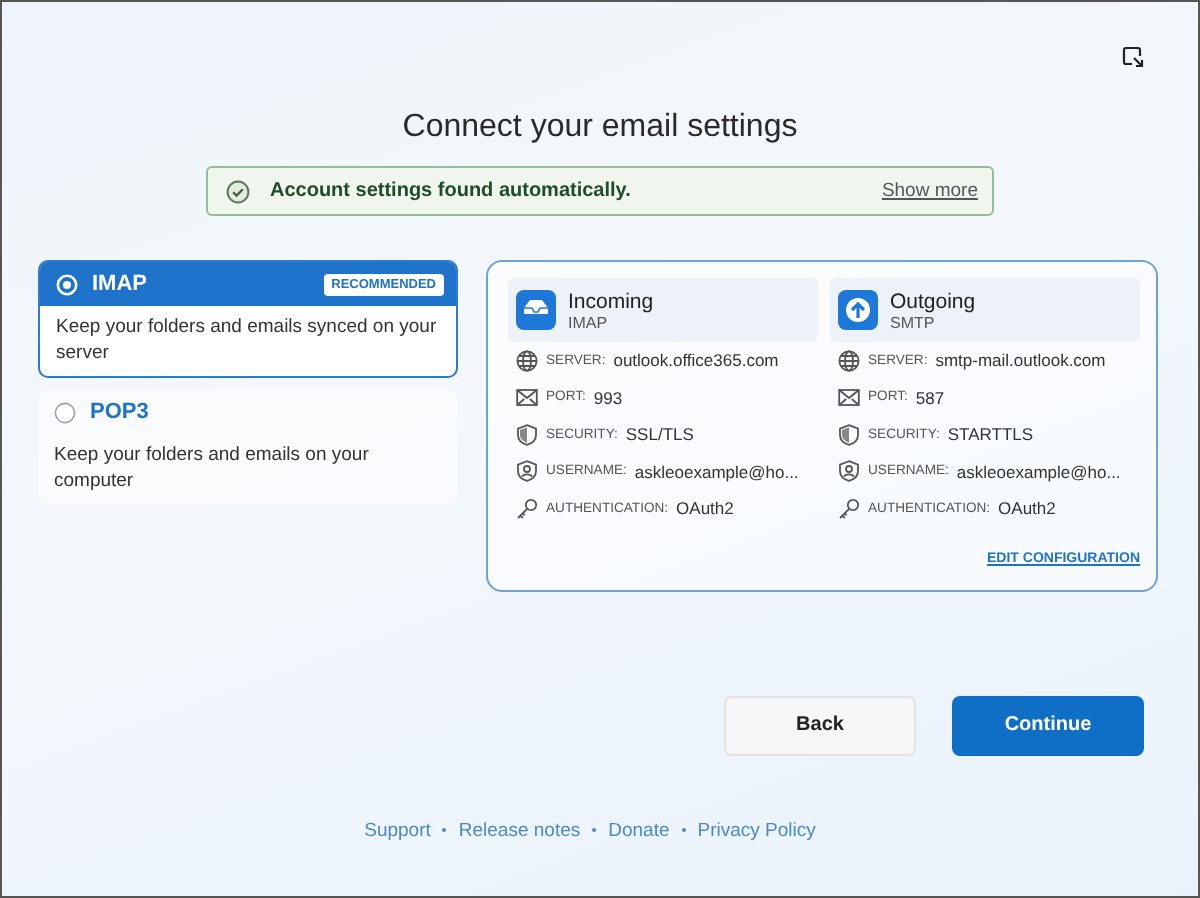  What do you see at coordinates (1020, 360) in the screenshot?
I see `field-value: smtp-mail.outlook.com` at bounding box center [1020, 360].